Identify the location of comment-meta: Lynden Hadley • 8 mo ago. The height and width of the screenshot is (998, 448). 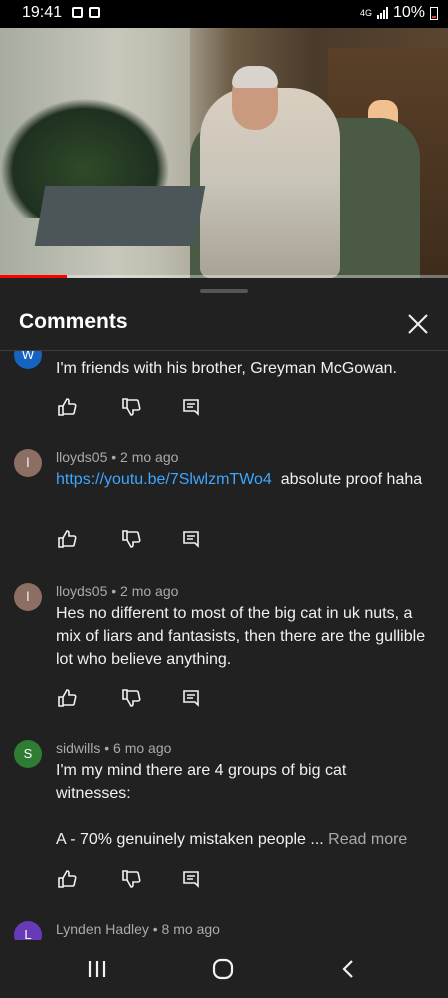
(138, 929).